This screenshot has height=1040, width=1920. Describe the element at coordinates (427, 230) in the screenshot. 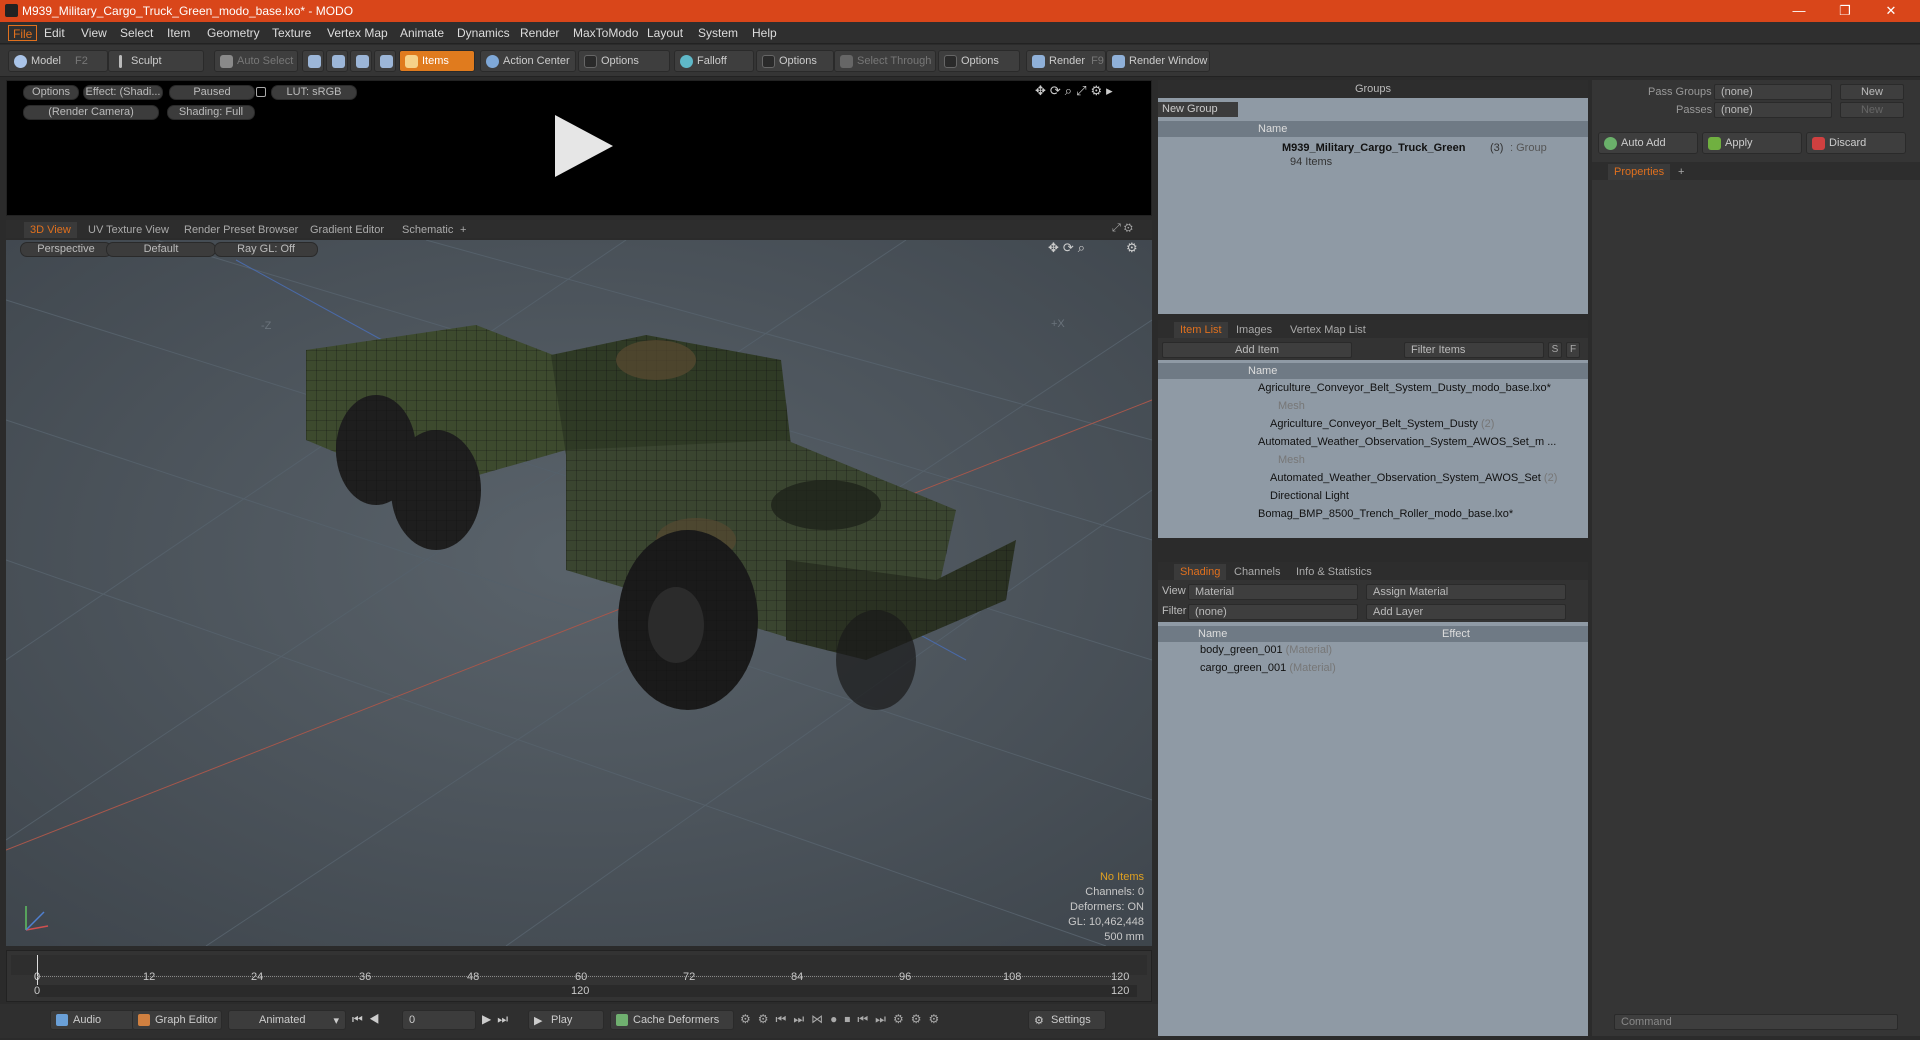

I see `tab-schematic: Schematic` at that location.